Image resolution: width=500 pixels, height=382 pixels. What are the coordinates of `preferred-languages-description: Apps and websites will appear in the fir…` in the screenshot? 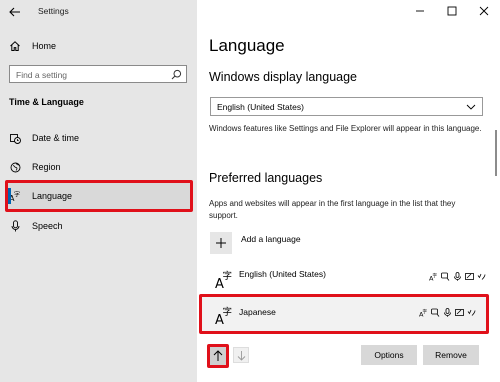 It's located at (332, 209).